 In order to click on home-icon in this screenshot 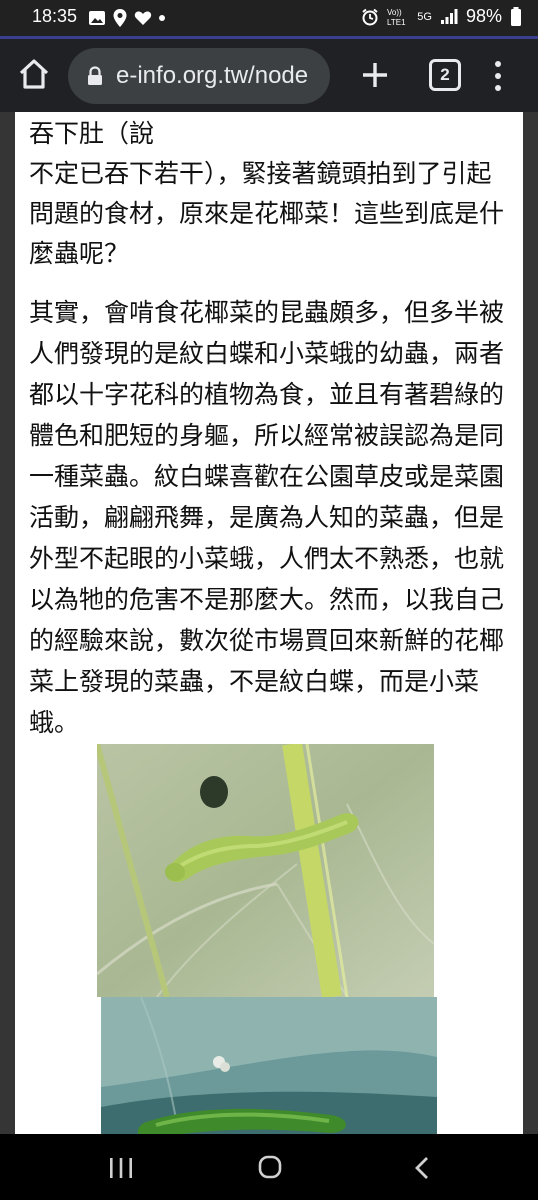, I will do `click(34, 74)`.